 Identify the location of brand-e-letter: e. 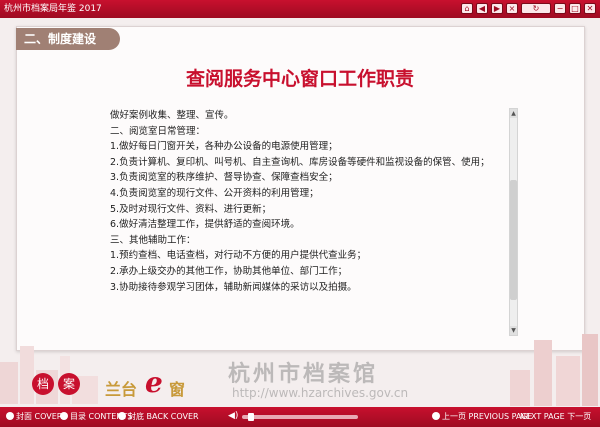
(154, 382).